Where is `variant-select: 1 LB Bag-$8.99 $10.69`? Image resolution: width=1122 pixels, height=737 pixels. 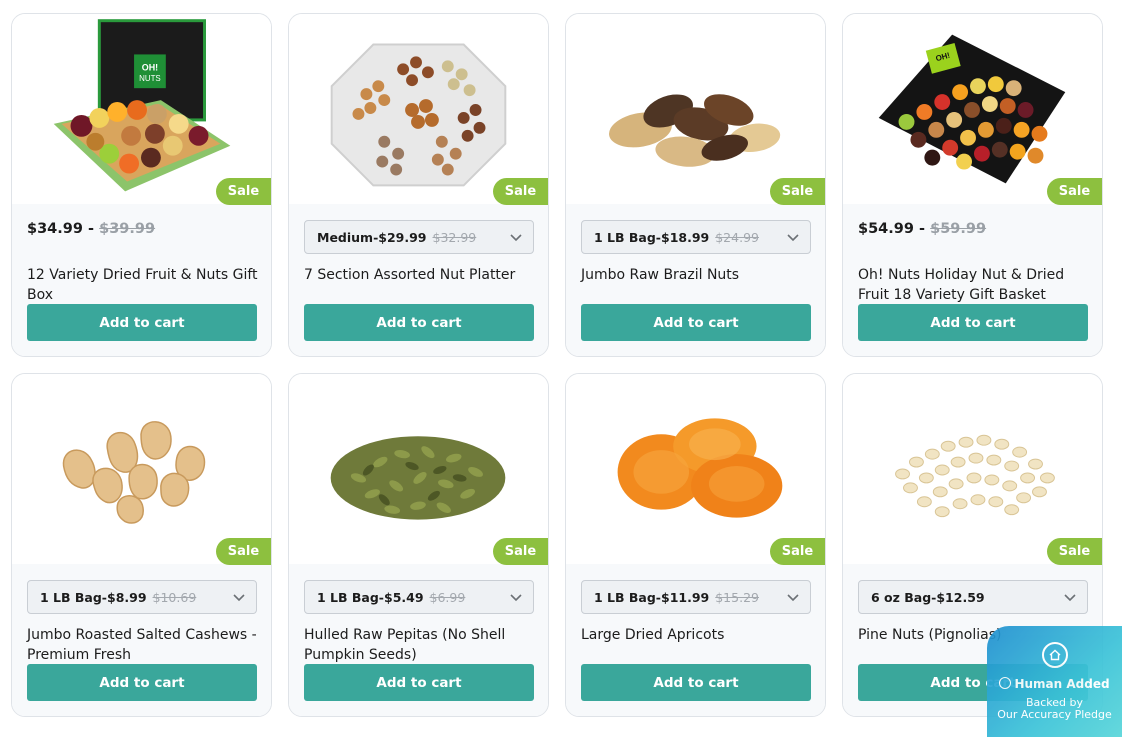 variant-select: 1 LB Bag-$8.99 $10.69 is located at coordinates (142, 597).